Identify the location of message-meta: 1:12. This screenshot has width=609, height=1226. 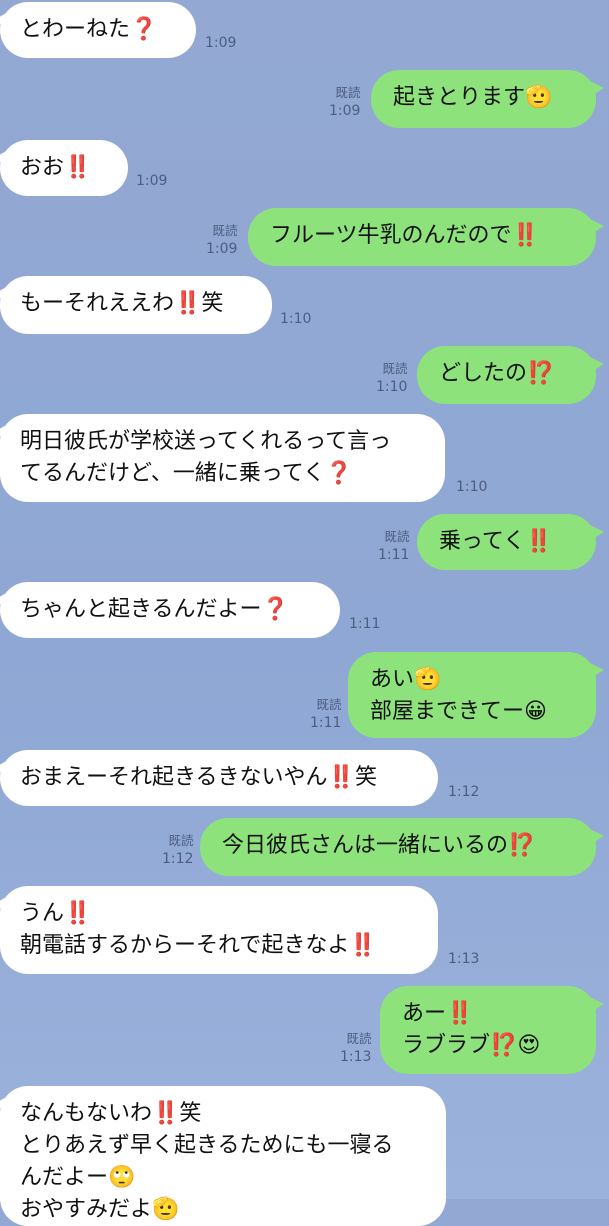
(463, 792).